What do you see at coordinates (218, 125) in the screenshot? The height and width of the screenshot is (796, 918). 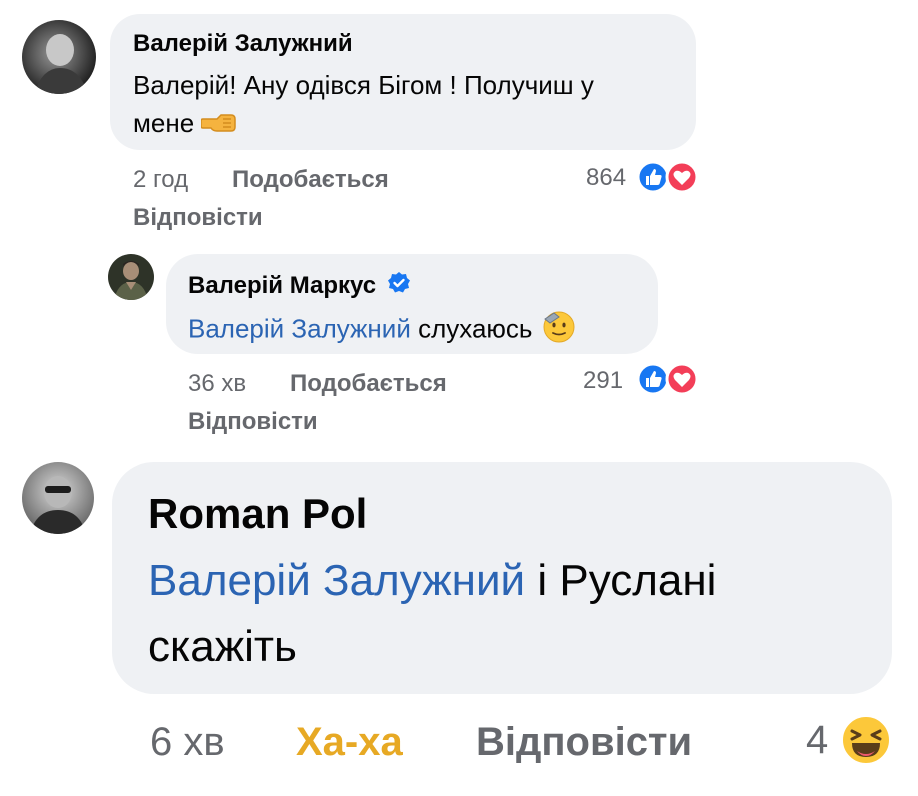 I see `pointing-fist-icon` at bounding box center [218, 125].